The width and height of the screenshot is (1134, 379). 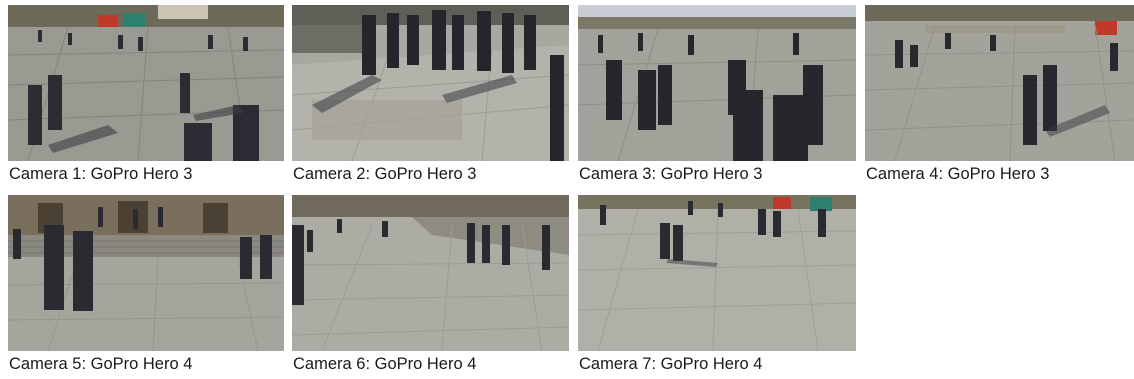 What do you see at coordinates (430, 83) in the screenshot?
I see `camera-2-image` at bounding box center [430, 83].